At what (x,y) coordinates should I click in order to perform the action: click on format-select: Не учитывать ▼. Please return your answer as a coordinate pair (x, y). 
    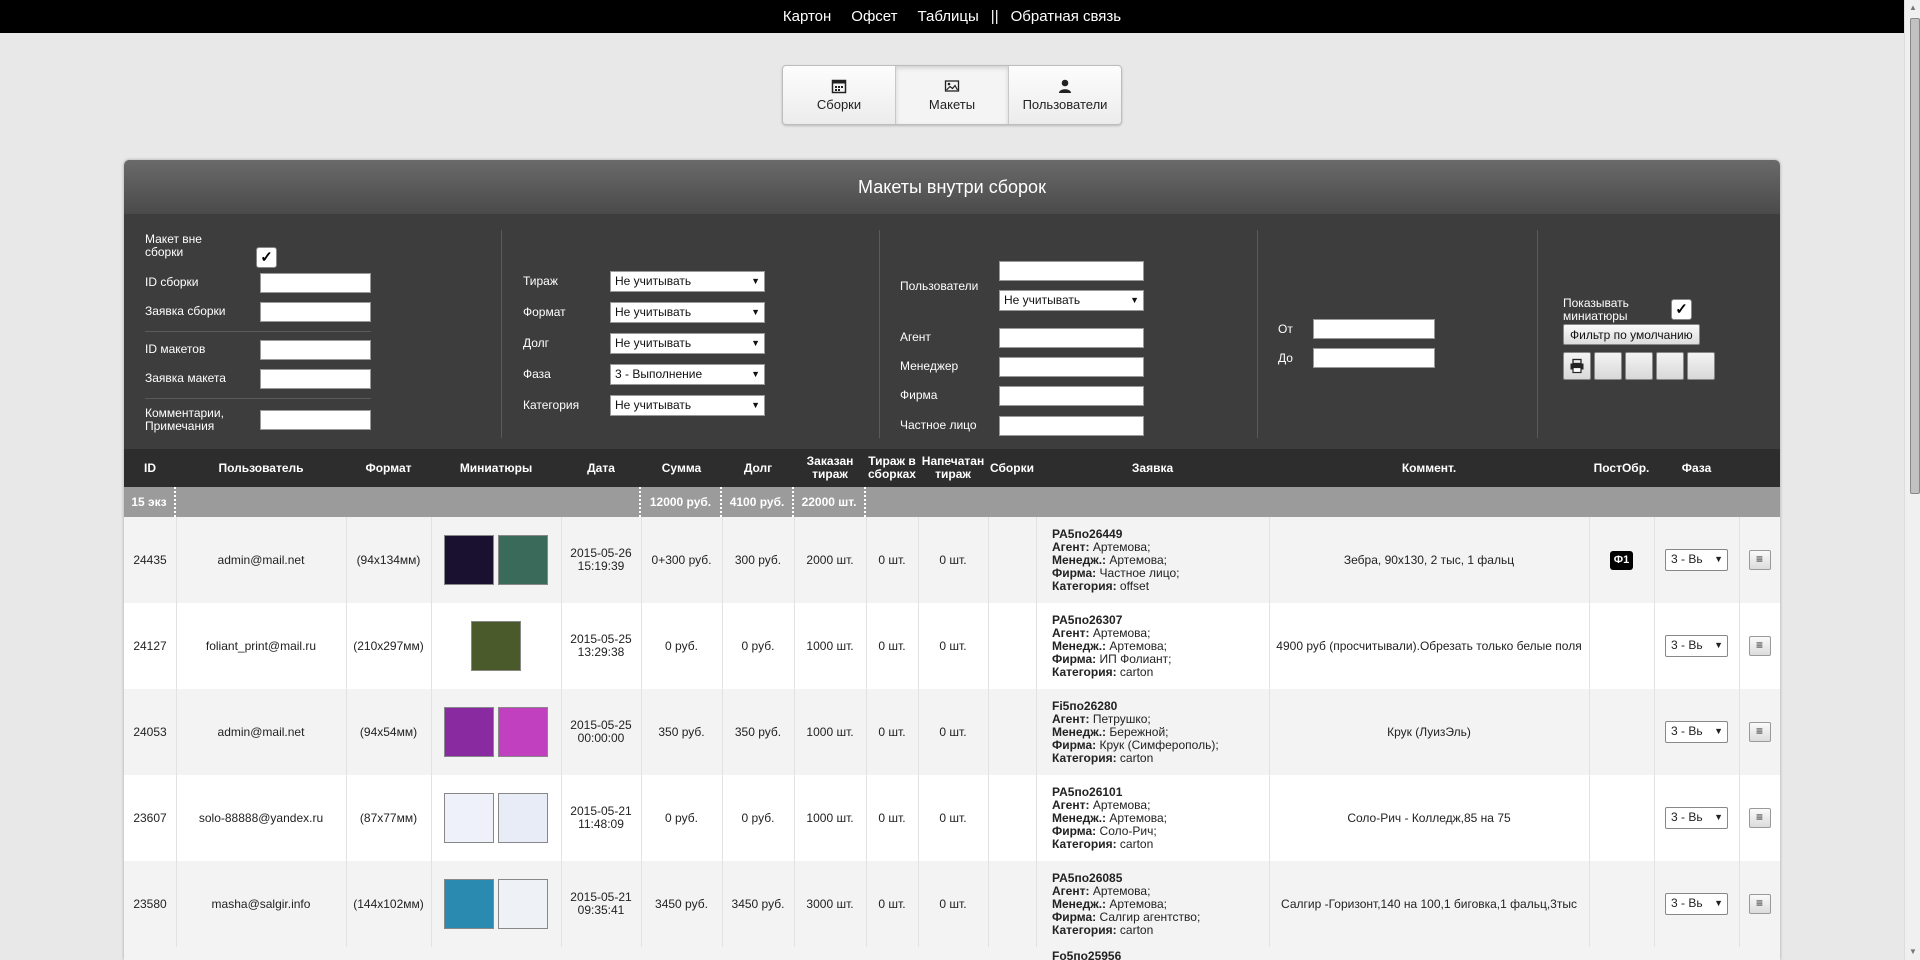
    Looking at the image, I should click on (687, 312).